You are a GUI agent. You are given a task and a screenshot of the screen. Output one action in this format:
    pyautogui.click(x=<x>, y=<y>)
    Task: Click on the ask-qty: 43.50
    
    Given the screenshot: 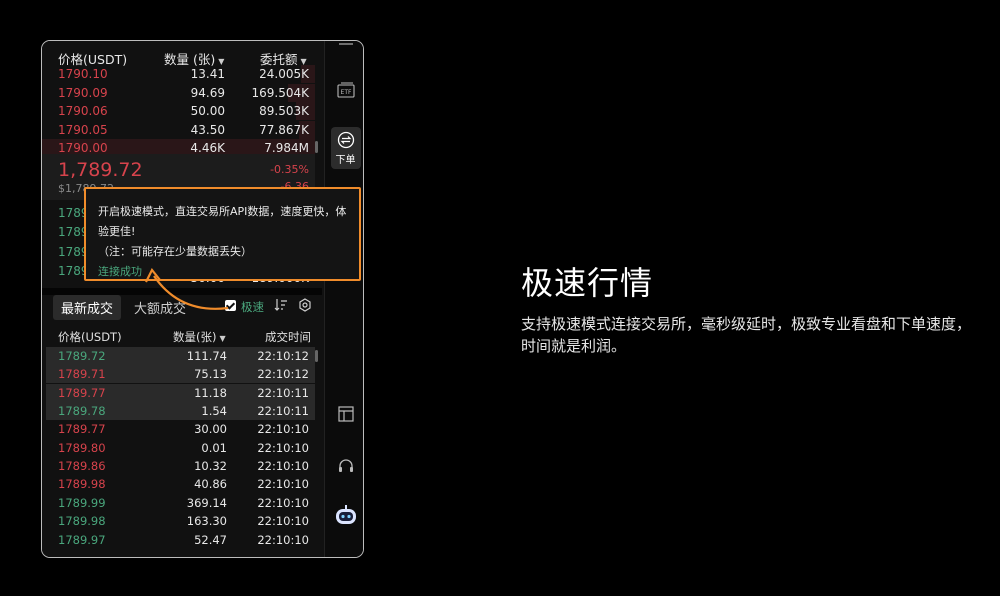 What is the action you would take?
    pyautogui.click(x=207, y=129)
    